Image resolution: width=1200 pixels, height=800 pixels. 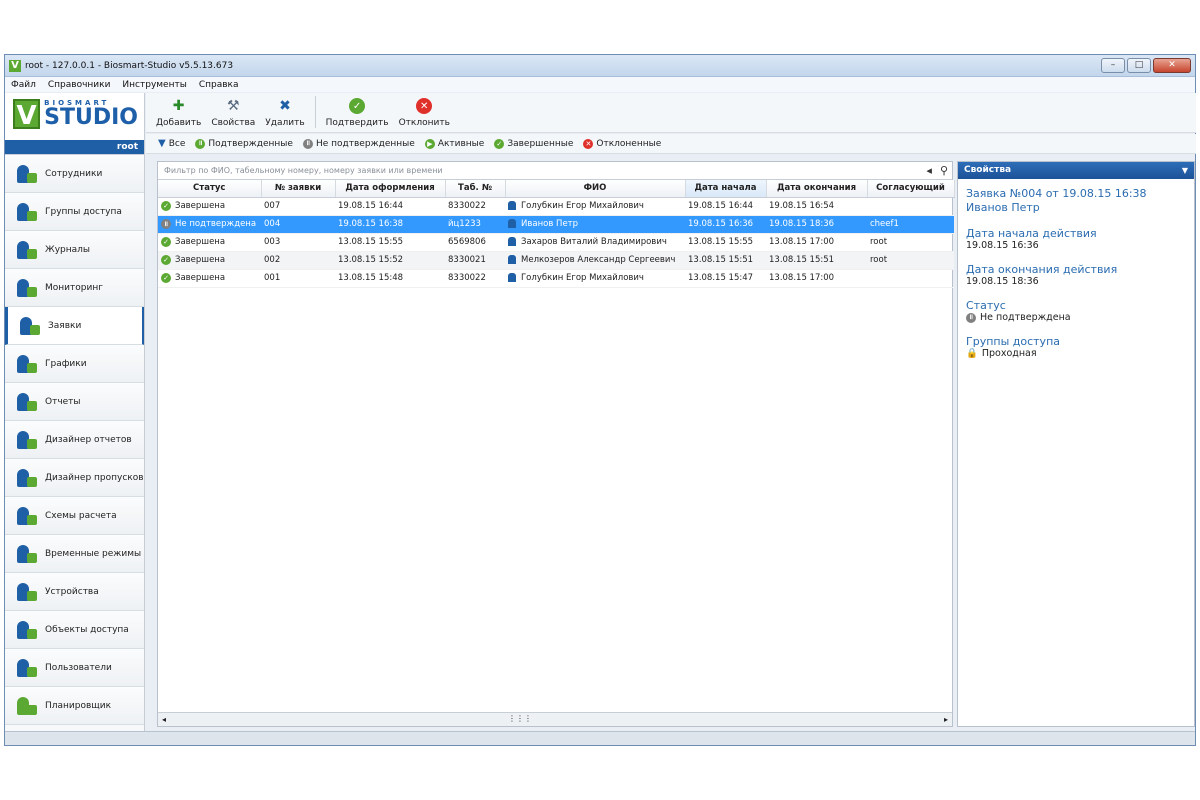 I want to click on tab-cell: 8330021, so click(x=475, y=260).